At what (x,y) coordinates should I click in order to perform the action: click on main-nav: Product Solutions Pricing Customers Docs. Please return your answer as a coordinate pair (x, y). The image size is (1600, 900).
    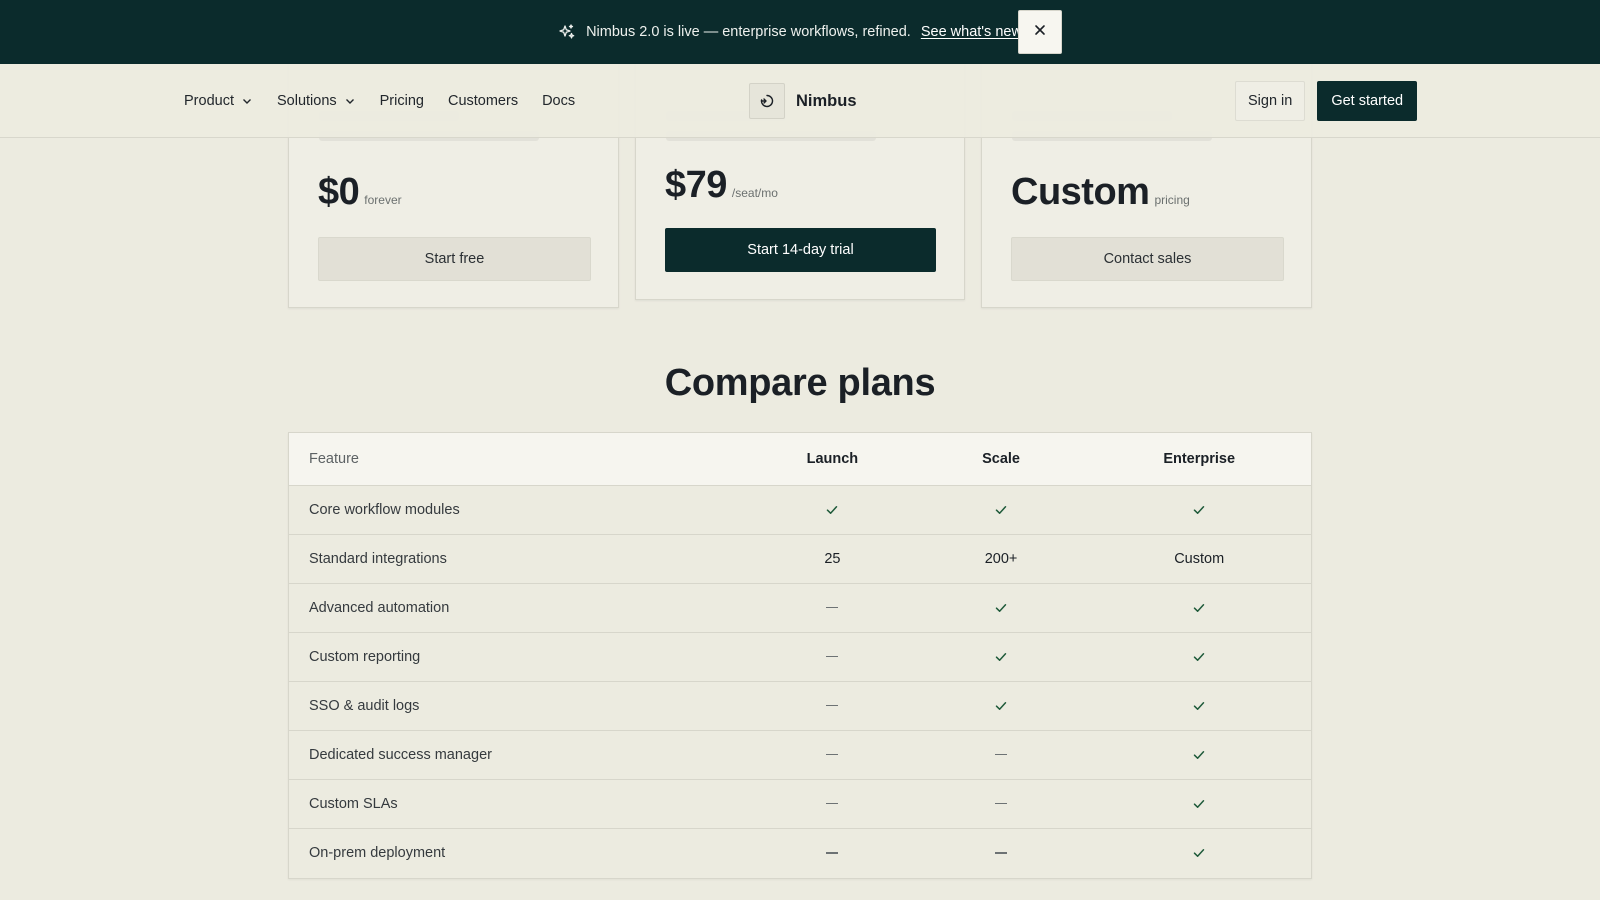
    Looking at the image, I should click on (379, 101).